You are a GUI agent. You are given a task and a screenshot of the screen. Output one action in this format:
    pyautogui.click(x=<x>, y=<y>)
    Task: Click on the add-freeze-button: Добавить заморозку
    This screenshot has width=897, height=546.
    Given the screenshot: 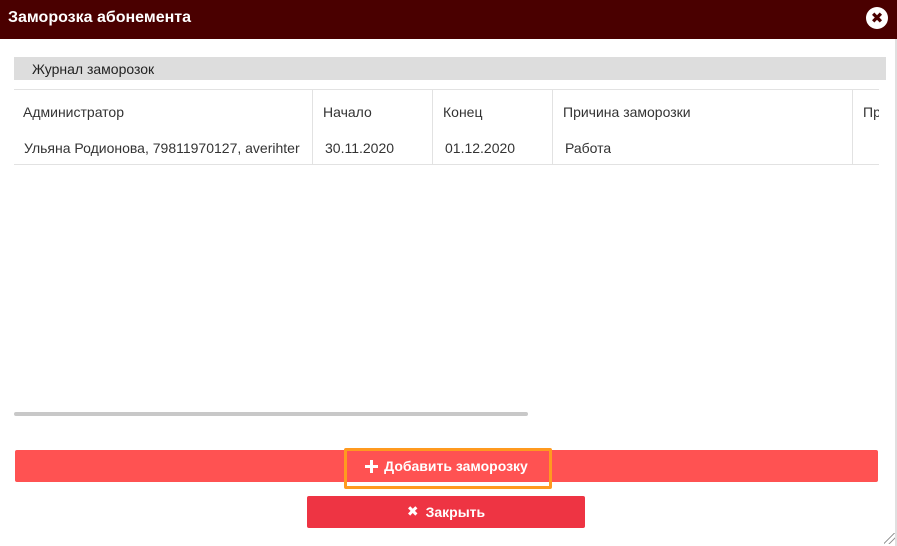 What is the action you would take?
    pyautogui.click(x=446, y=466)
    